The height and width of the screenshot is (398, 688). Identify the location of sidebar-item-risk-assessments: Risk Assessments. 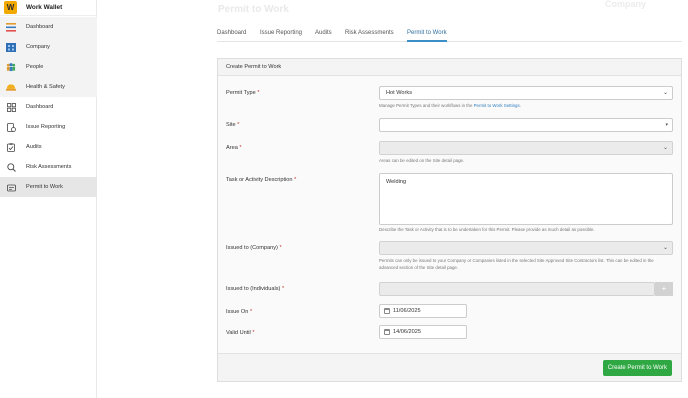
(48, 167).